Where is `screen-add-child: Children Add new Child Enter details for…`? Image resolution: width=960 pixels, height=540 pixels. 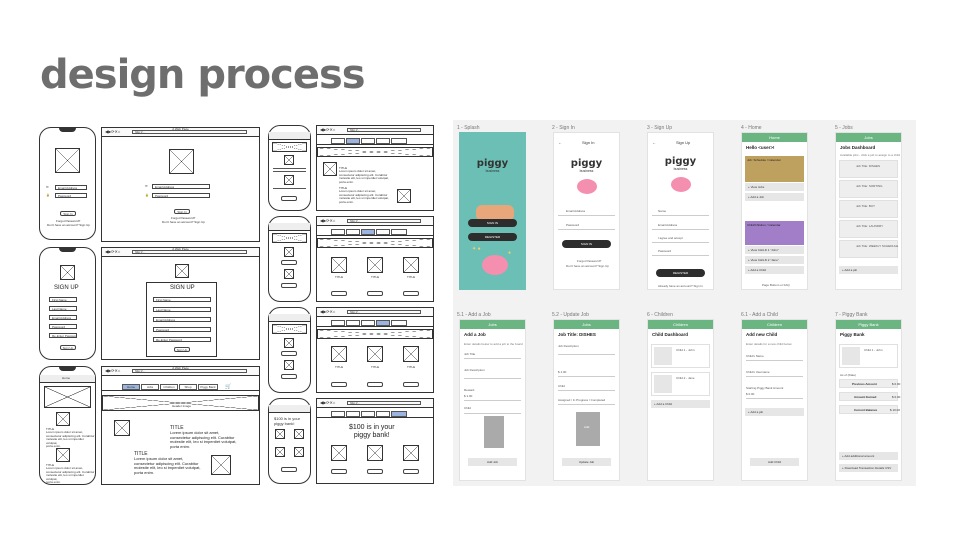 screen-add-child: Children Add new Child Enter details for… is located at coordinates (774, 400).